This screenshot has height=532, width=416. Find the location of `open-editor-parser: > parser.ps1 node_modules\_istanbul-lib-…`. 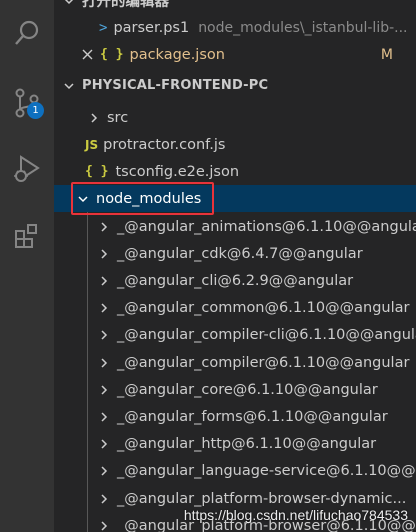

open-editor-parser: > parser.ps1 node_modules\_istanbul-lib-… is located at coordinates (235, 27).